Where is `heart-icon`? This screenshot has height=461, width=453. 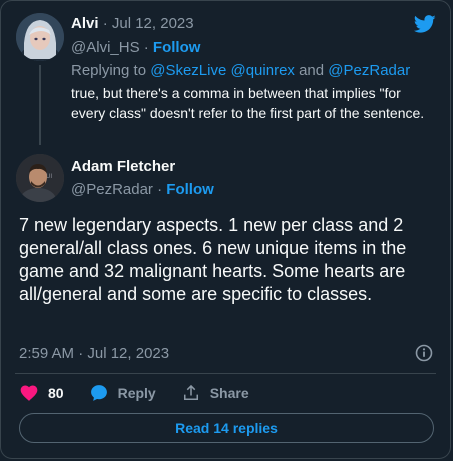
heart-icon is located at coordinates (29, 393).